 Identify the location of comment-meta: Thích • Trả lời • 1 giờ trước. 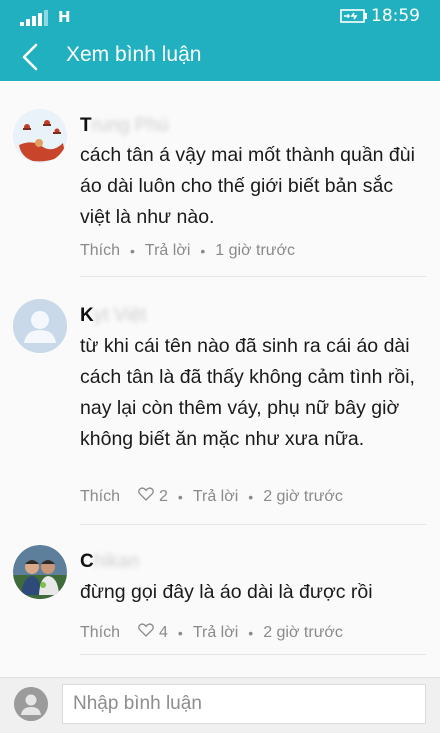
(187, 251).